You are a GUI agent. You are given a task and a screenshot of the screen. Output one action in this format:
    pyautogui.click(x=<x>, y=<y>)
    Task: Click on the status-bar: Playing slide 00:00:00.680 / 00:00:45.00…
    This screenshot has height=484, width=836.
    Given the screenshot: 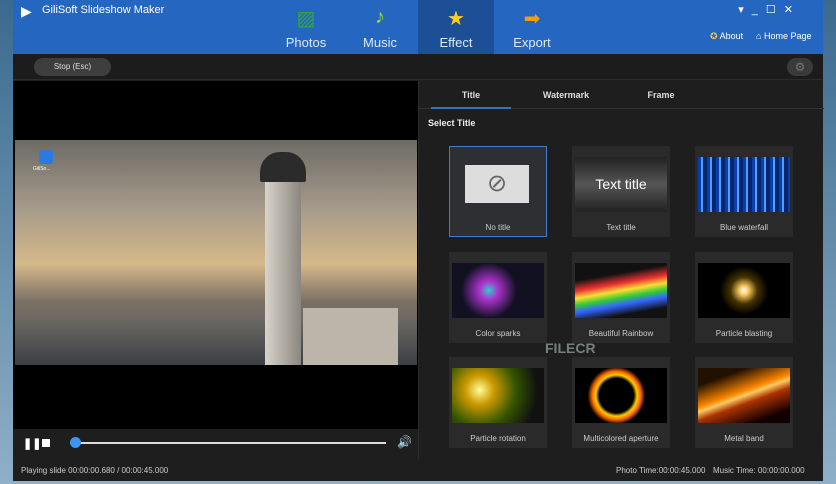 What is the action you would take?
    pyautogui.click(x=418, y=470)
    